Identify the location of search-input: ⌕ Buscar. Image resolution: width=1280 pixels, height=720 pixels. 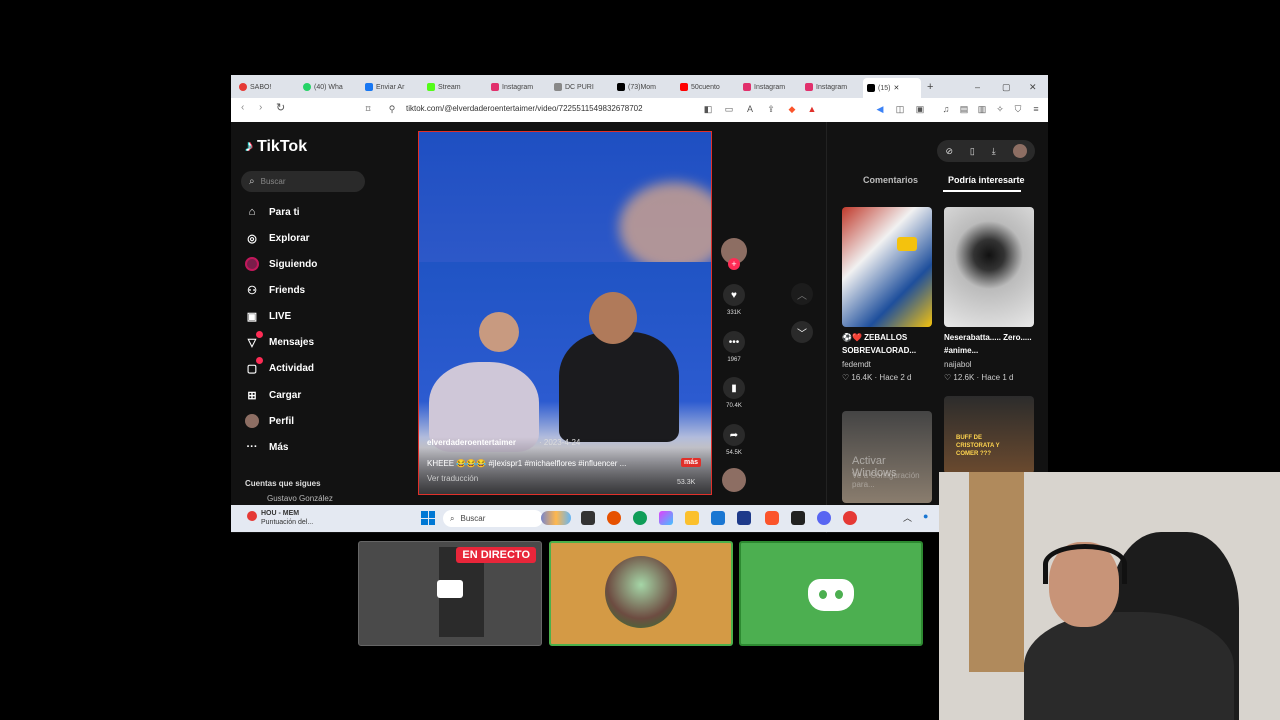
(303, 181).